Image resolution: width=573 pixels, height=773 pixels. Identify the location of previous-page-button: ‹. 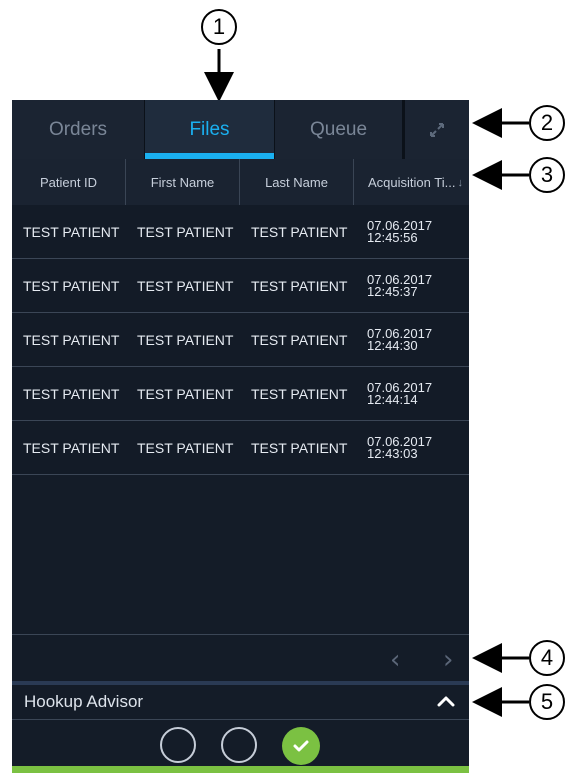
(395, 660).